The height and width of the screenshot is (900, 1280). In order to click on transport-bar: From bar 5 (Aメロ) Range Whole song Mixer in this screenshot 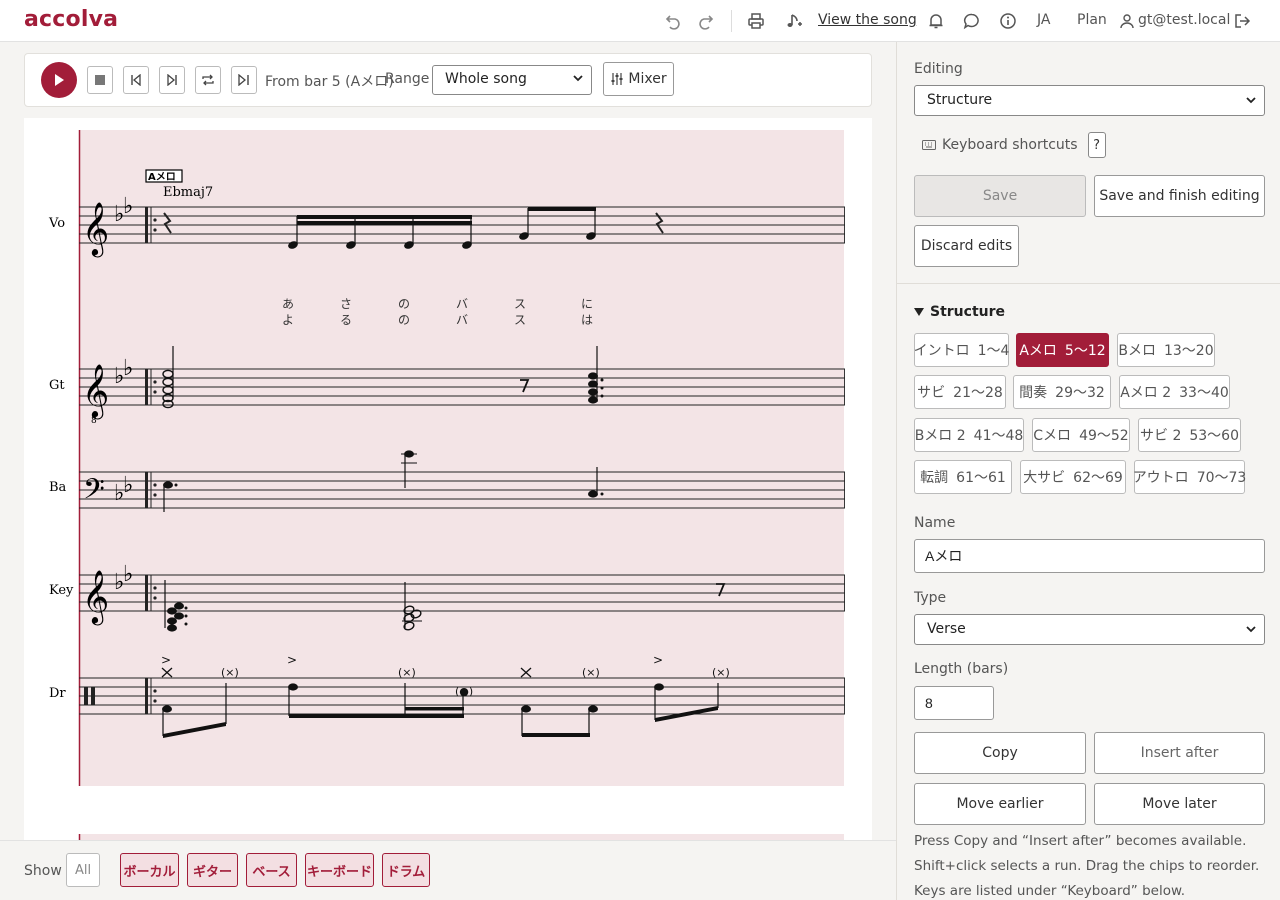, I will do `click(448, 80)`.